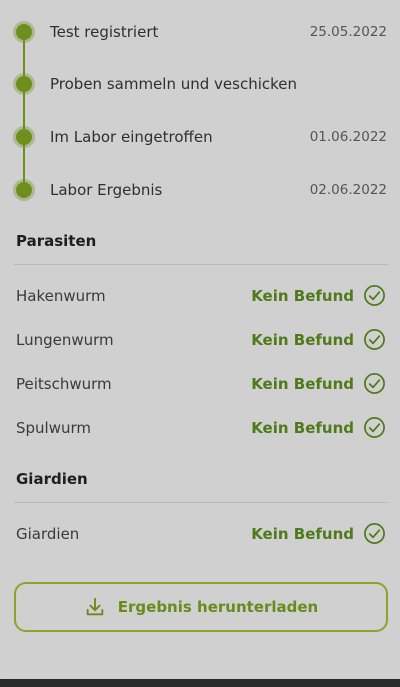 The image size is (400, 687). What do you see at coordinates (104, 32) in the screenshot?
I see `timeline-step-label: Test registriert` at bounding box center [104, 32].